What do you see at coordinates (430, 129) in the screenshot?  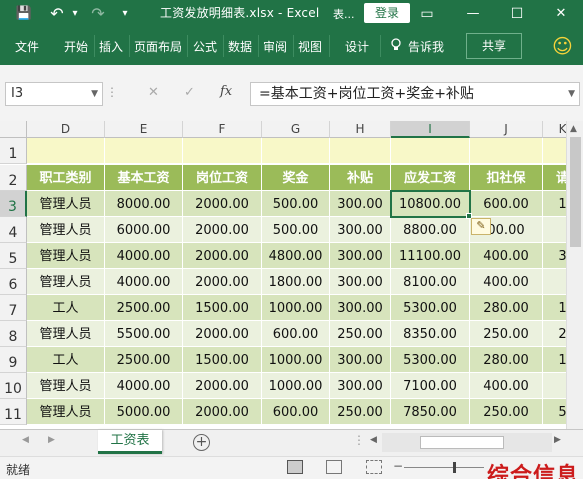 I see `column-header-i: I` at bounding box center [430, 129].